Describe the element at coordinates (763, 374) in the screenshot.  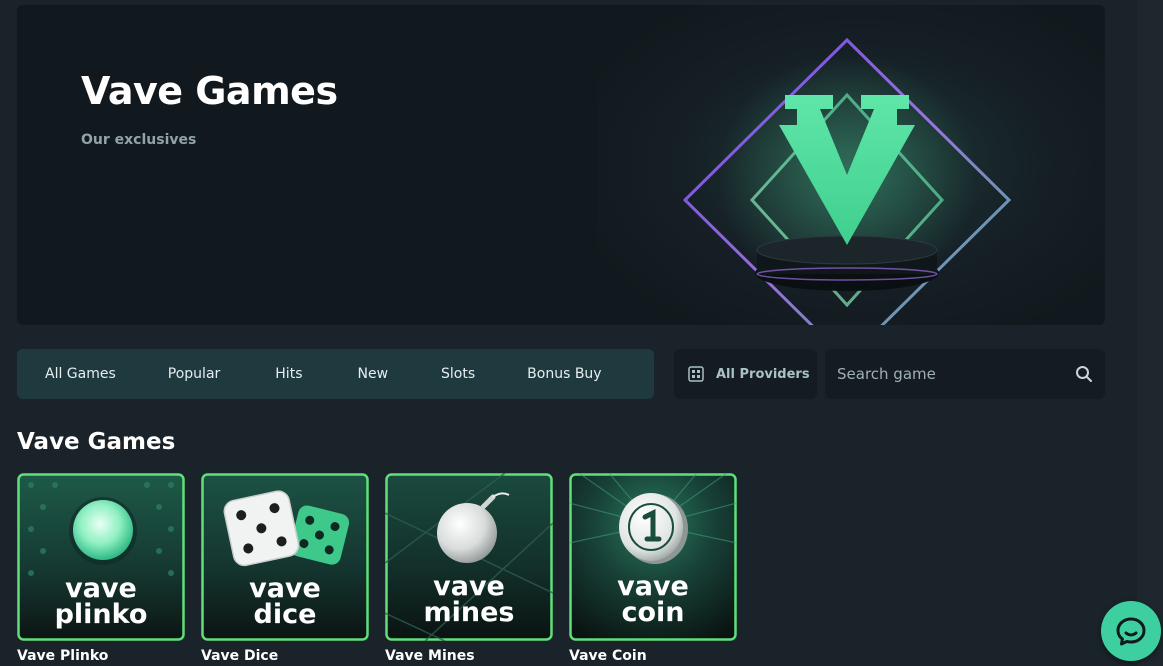
I see `all-providers-label: All Providers` at that location.